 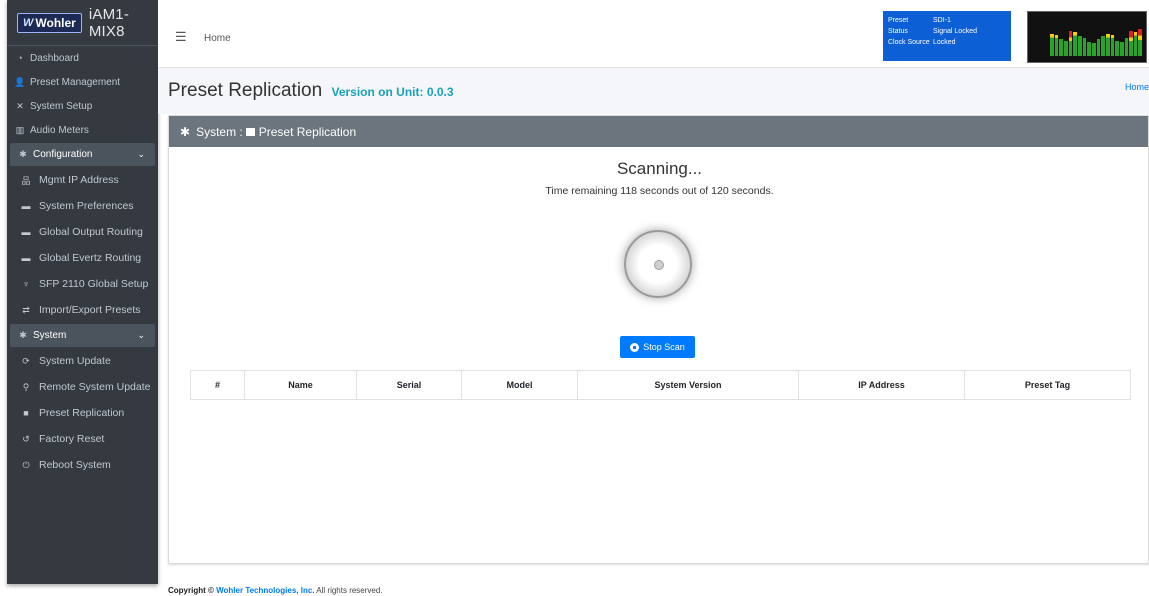 I want to click on sidebar-item-system-setup: ✕ System Setup, so click(x=82, y=106).